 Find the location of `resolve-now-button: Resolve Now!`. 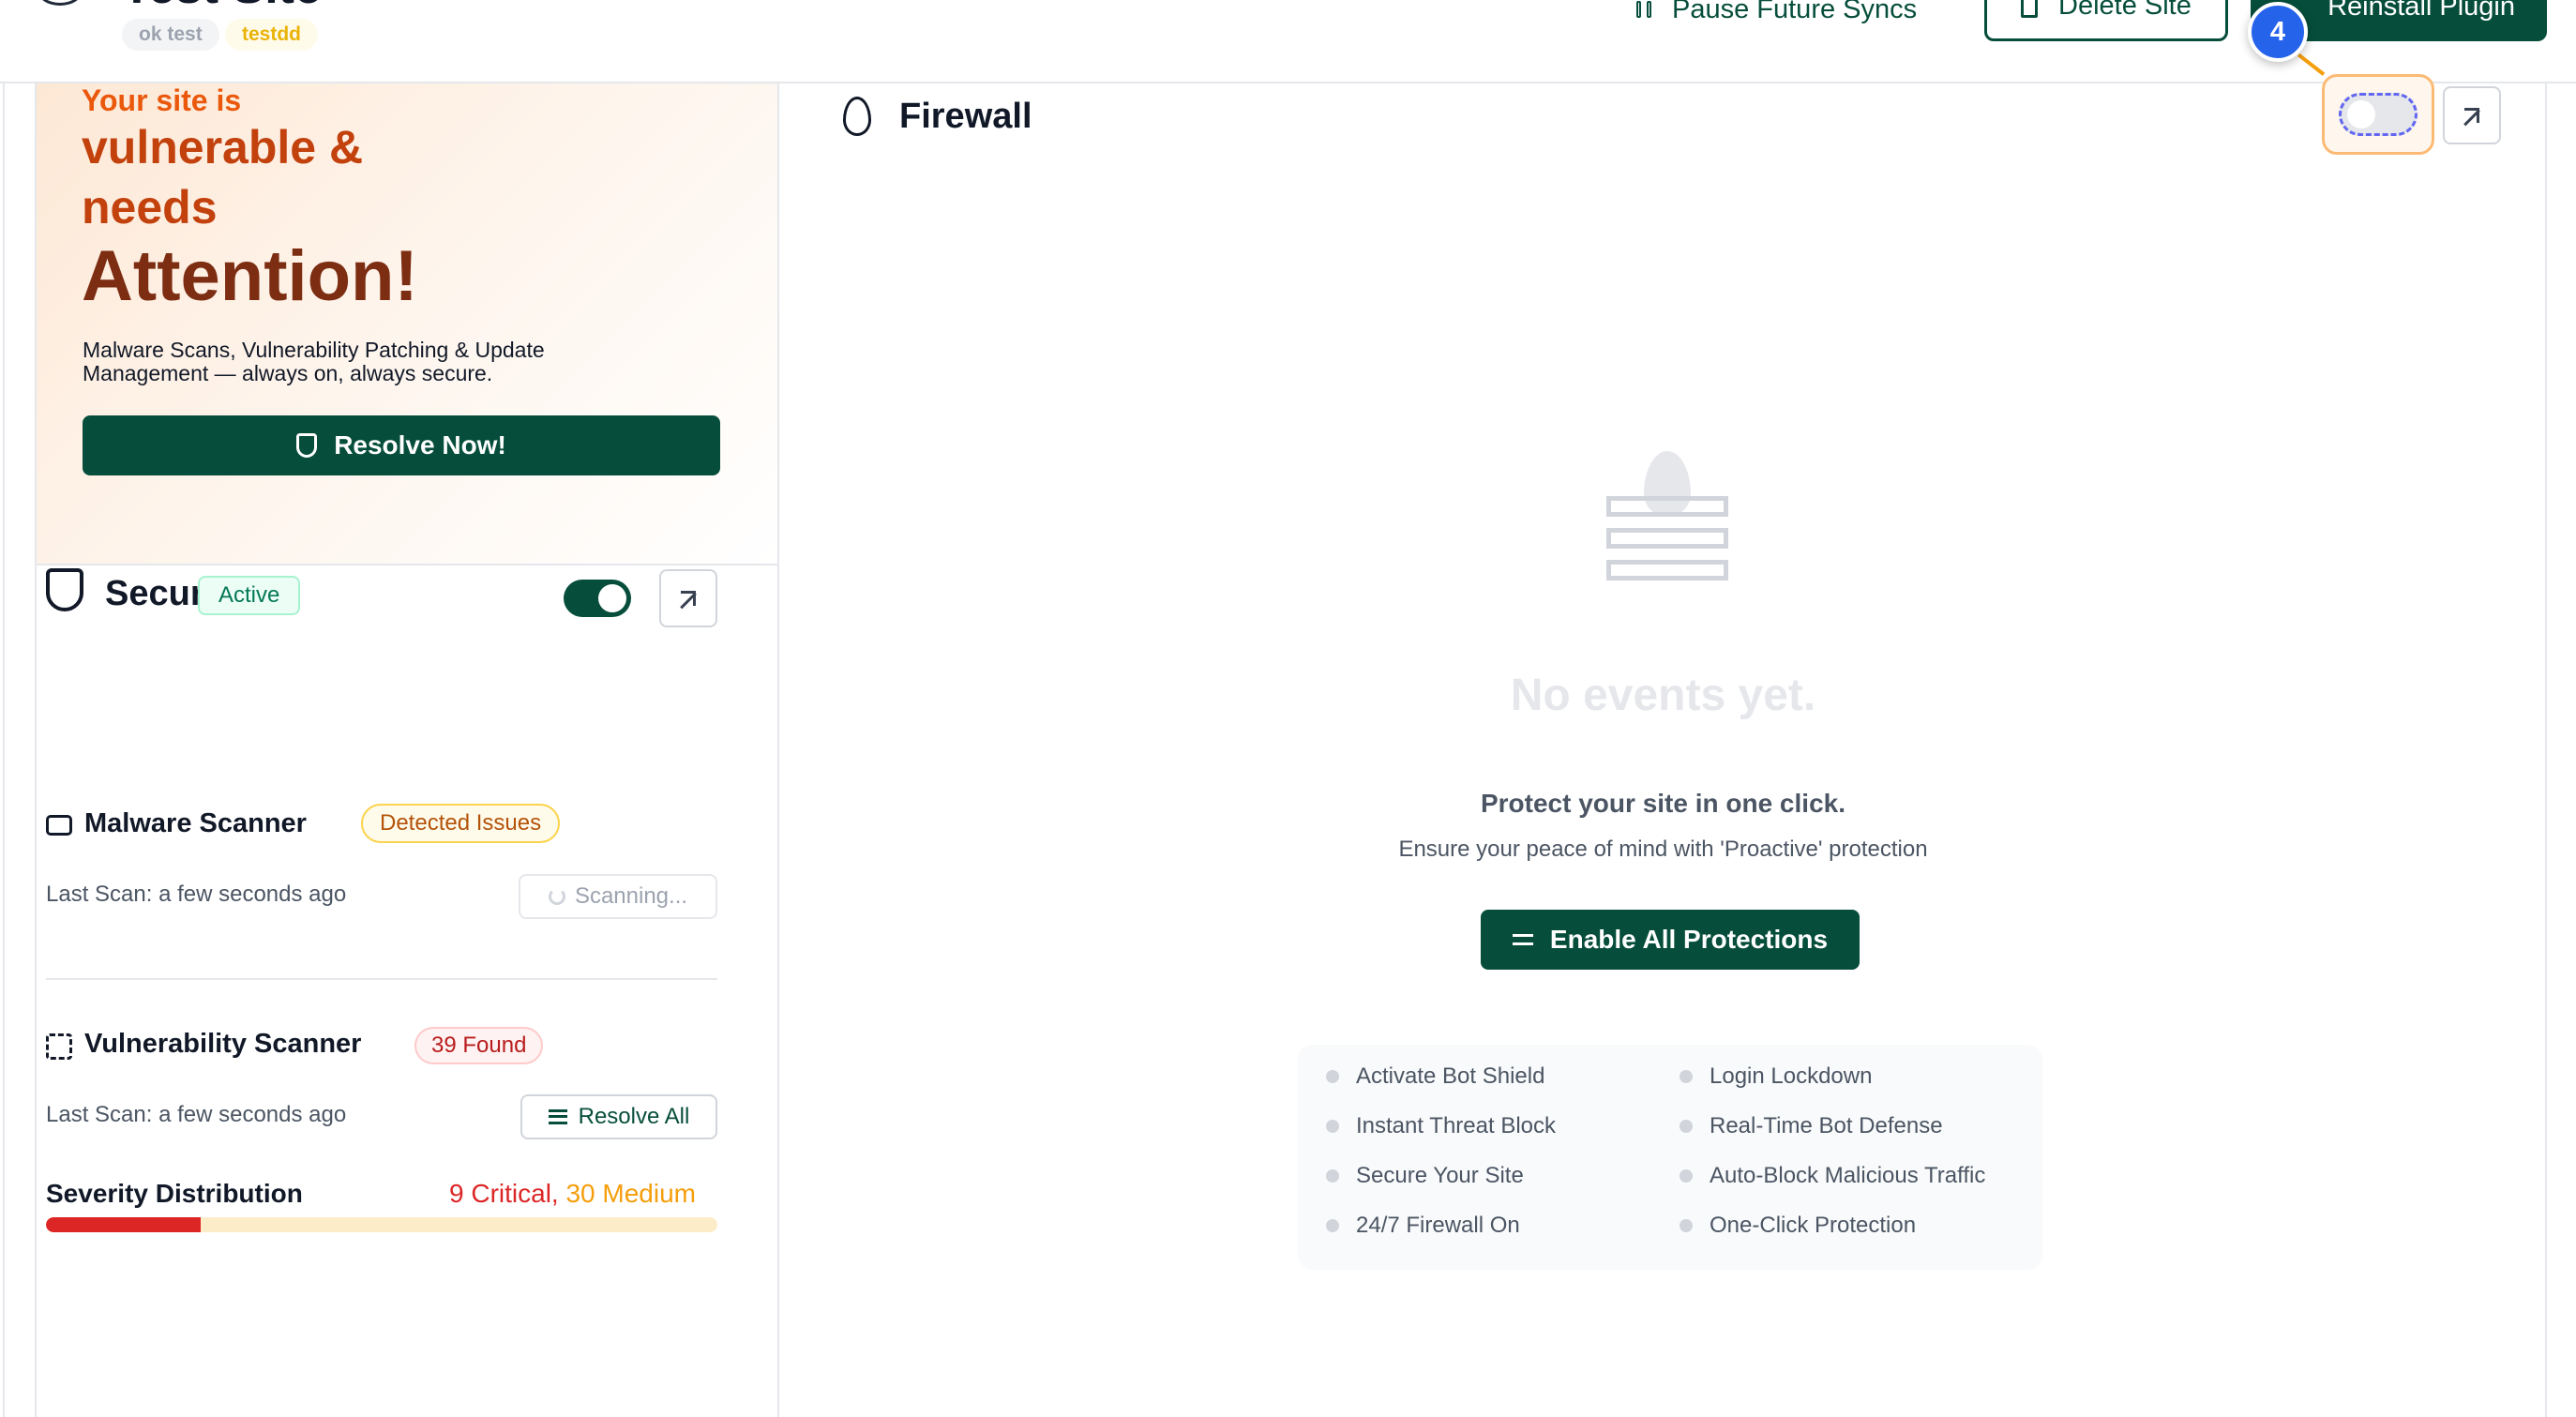

resolve-now-button: Resolve Now! is located at coordinates (401, 445).